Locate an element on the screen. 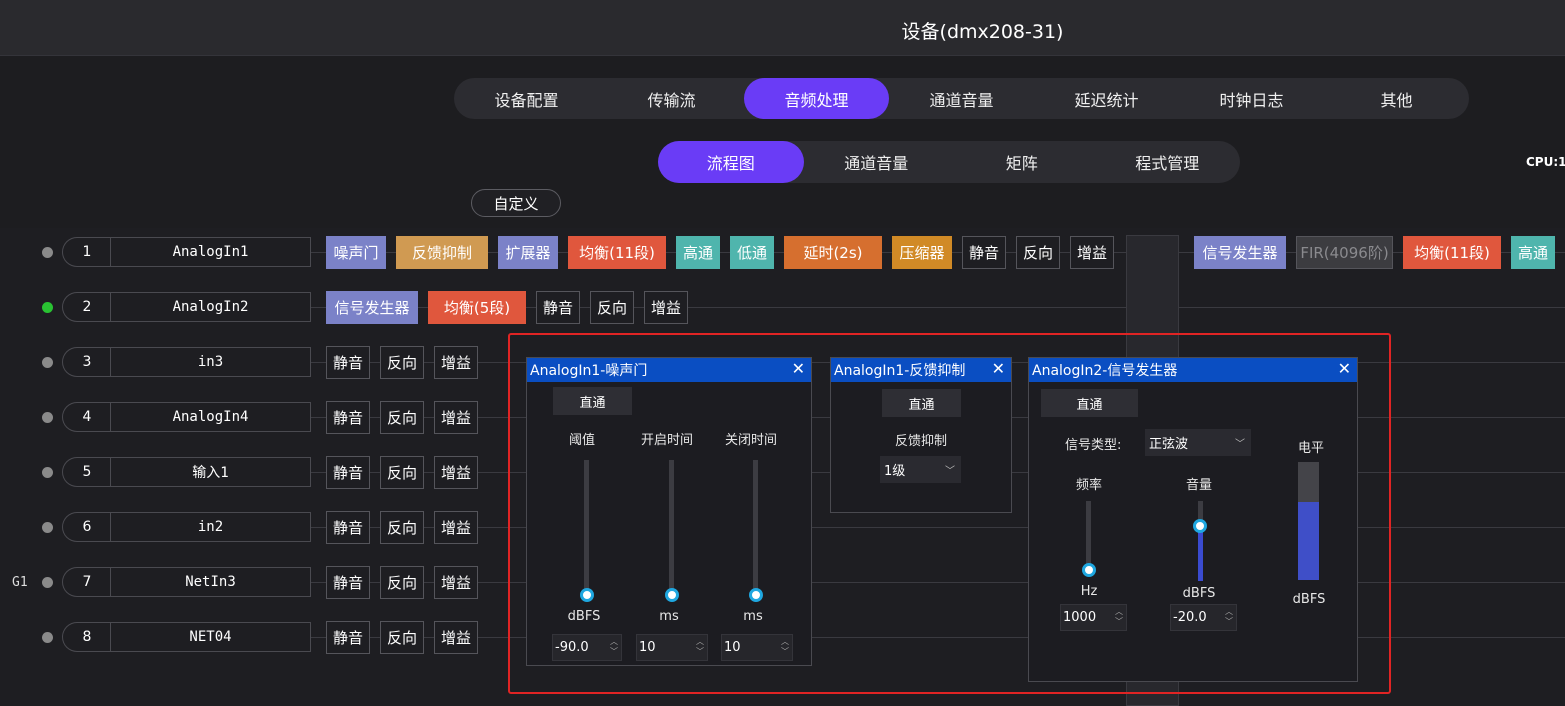 The height and width of the screenshot is (706, 1565). sub-tab-3: 程式管理 is located at coordinates (1168, 162).